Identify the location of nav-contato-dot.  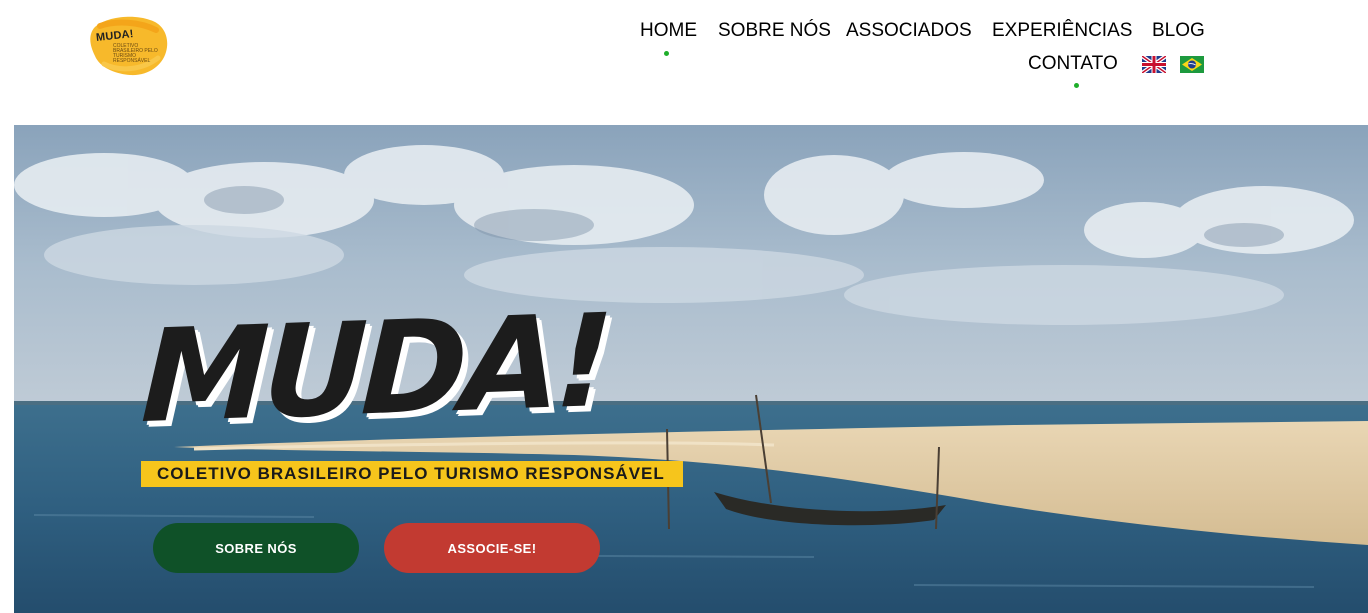
(1076, 85).